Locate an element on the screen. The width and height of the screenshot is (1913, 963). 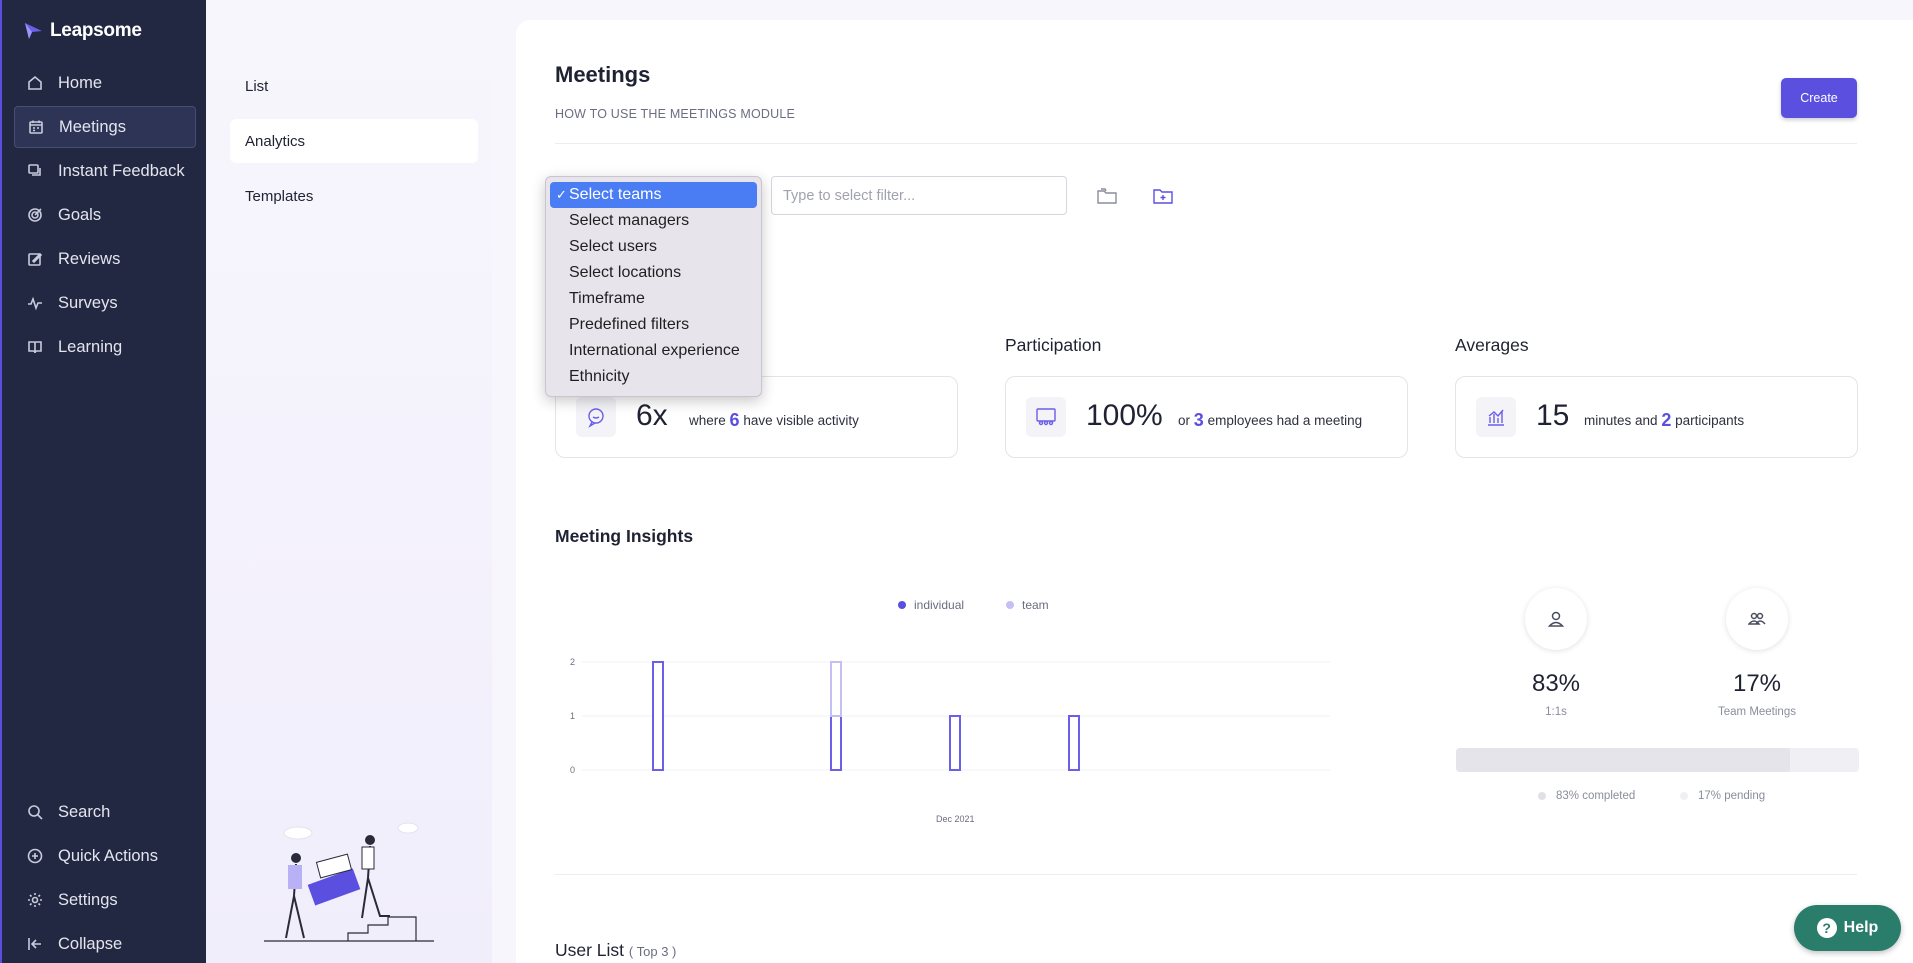
sidebar-item-reviews: Reviews is located at coordinates (105, 259).